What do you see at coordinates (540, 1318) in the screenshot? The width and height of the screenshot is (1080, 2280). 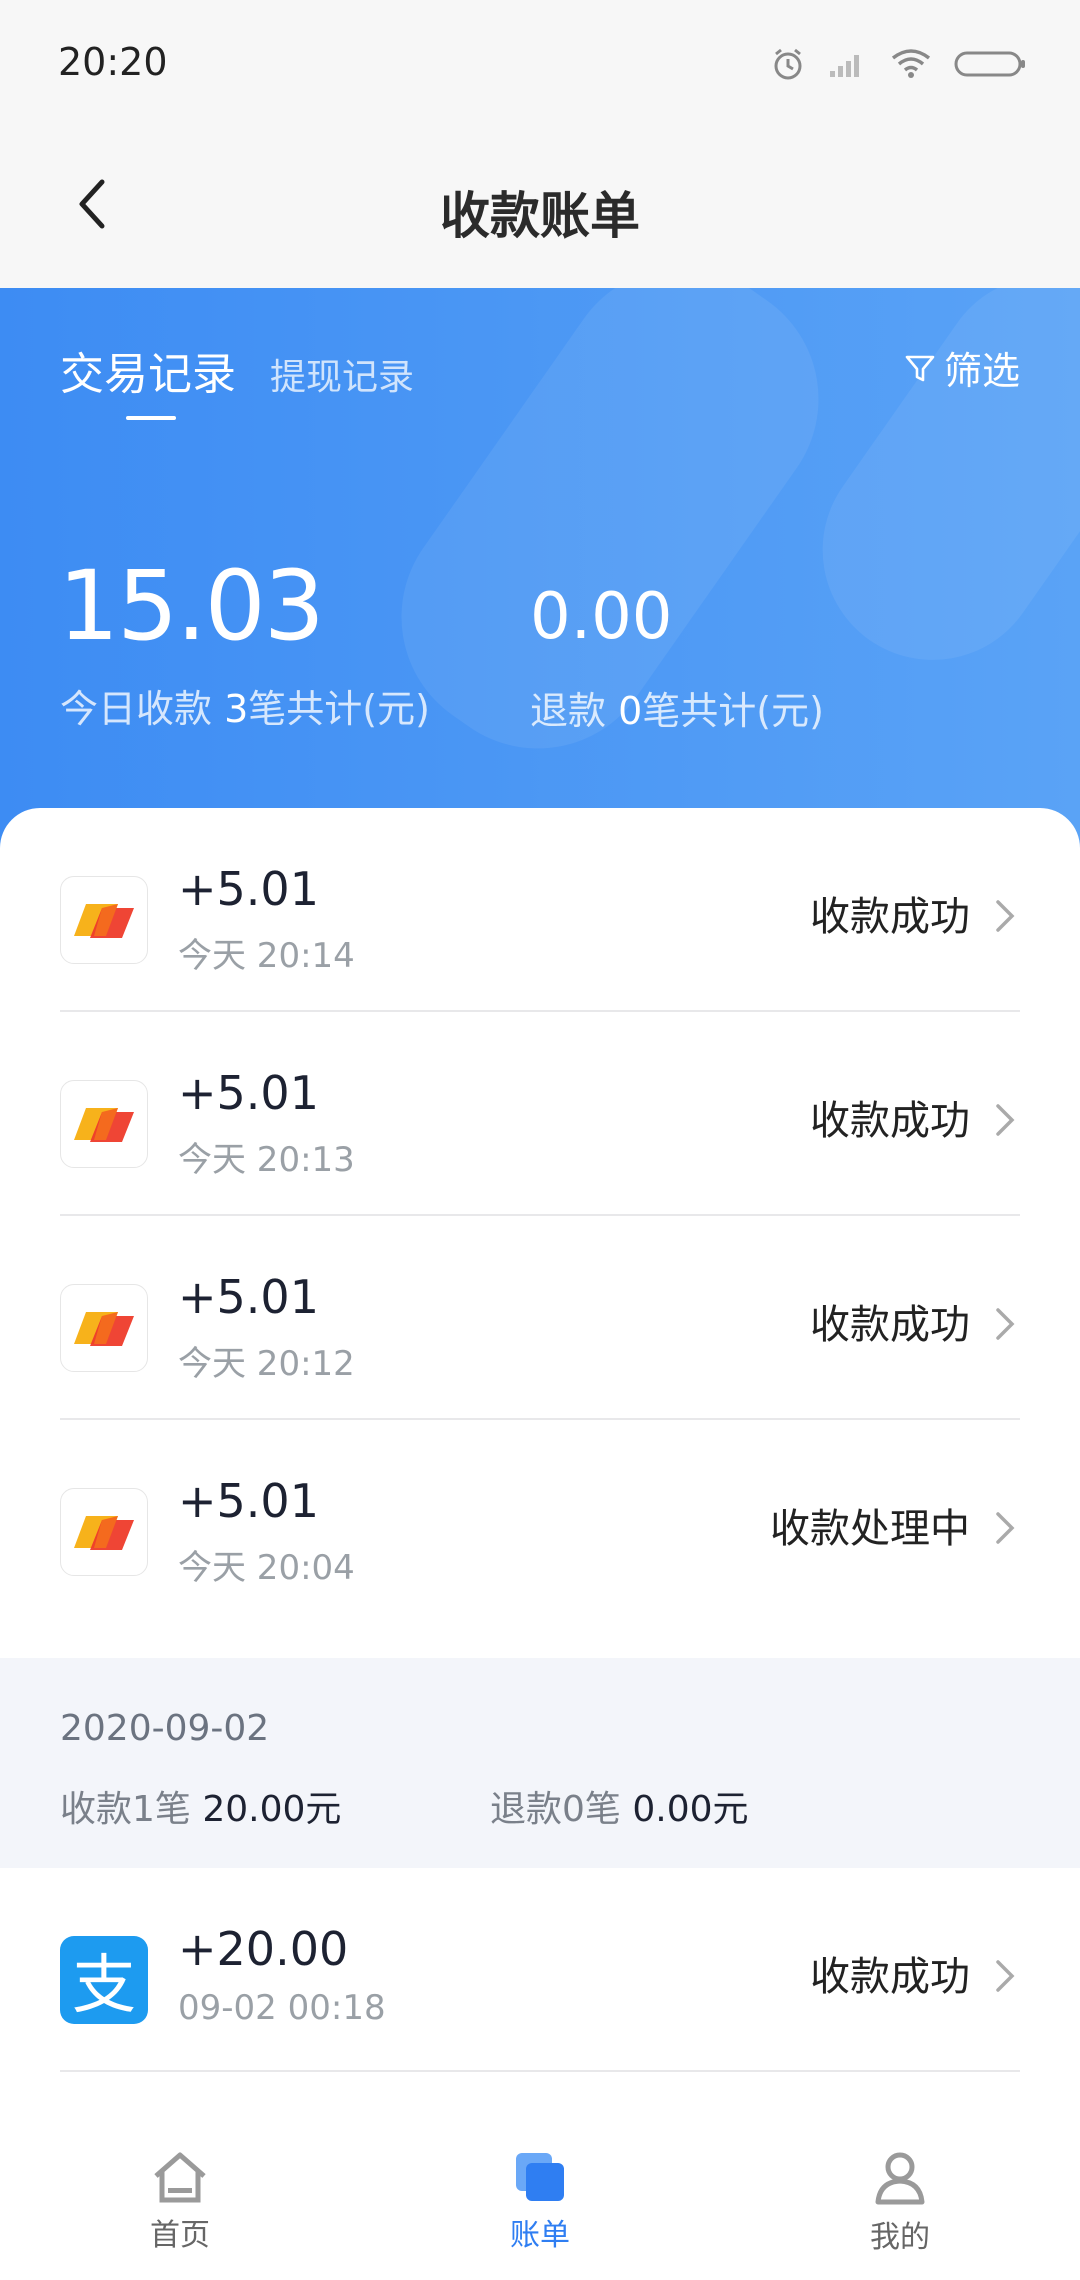 I see `transaction-row: +5.01 今天 20:12 收款成功` at bounding box center [540, 1318].